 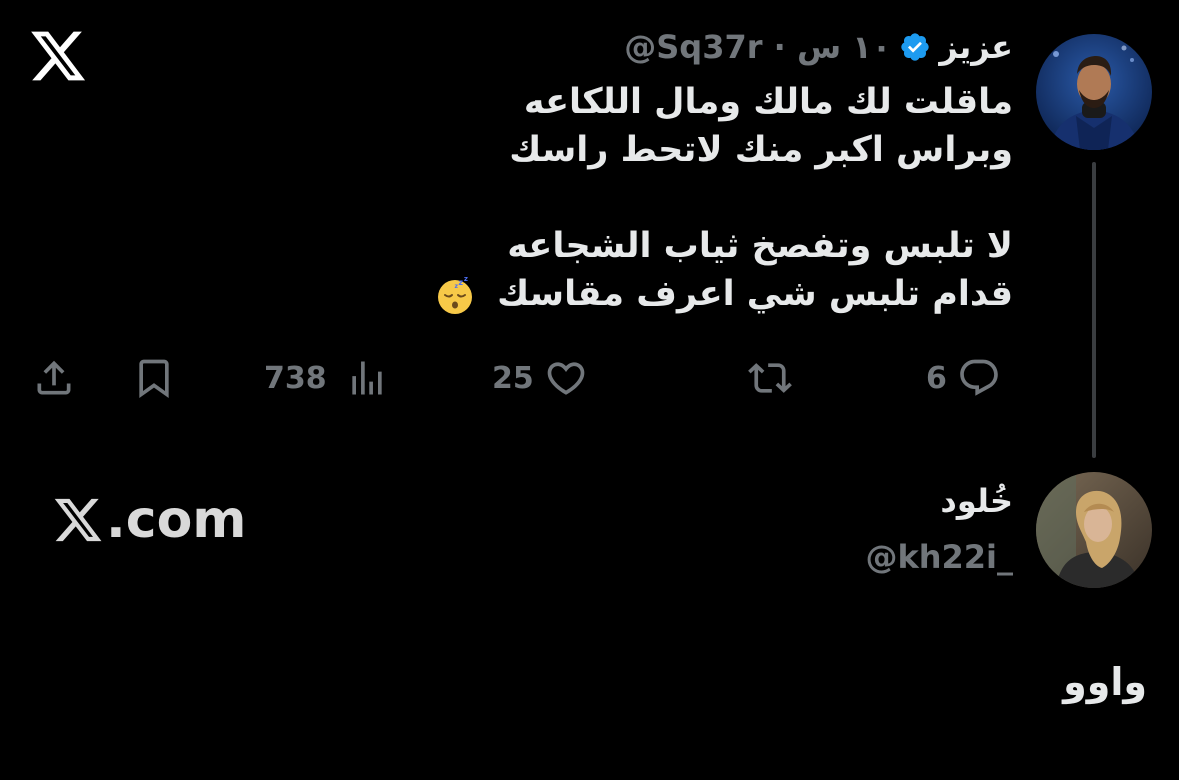 I want to click on tweet-action-bar: 738 25 6, so click(x=525, y=378).